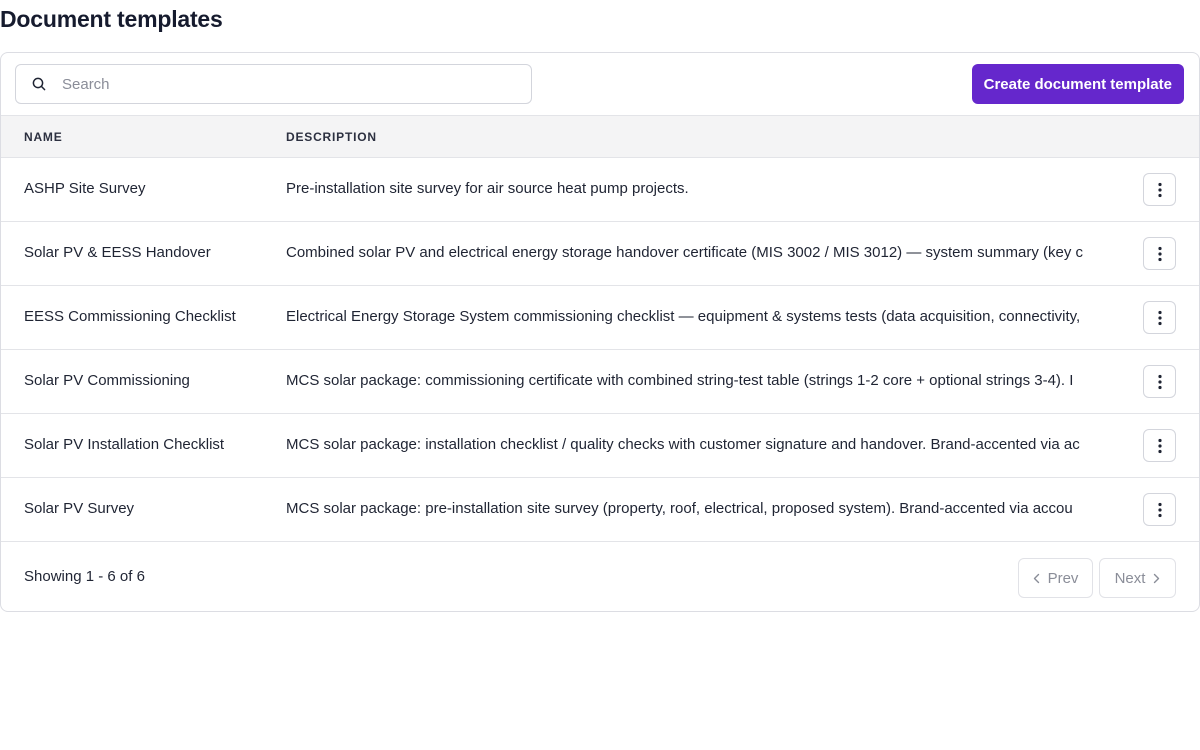 Image resolution: width=1200 pixels, height=750 pixels. What do you see at coordinates (79, 508) in the screenshot?
I see `template-name: Solar PV Survey` at bounding box center [79, 508].